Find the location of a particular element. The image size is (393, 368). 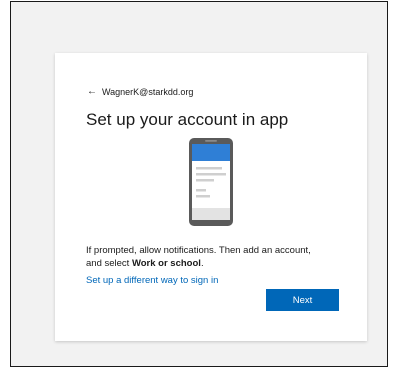

next-button: Next is located at coordinates (302, 300).